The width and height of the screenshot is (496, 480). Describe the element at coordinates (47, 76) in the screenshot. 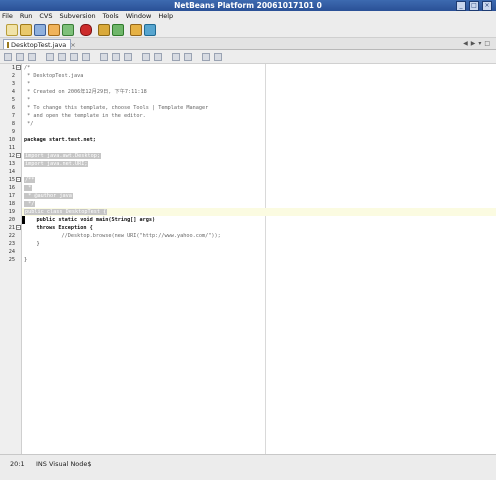

I see `code-line: 2 * DesktopTest.java` at that location.